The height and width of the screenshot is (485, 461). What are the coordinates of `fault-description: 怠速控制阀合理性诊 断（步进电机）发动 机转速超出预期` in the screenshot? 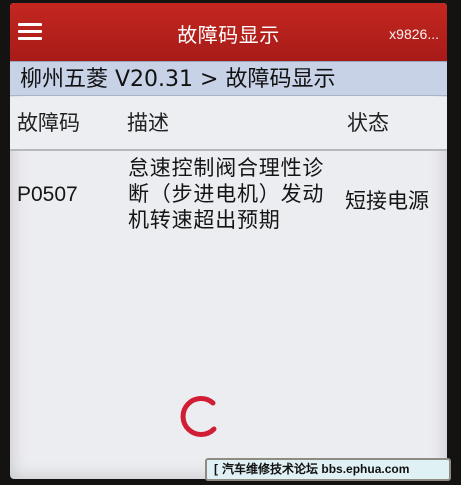 It's located at (230, 194).